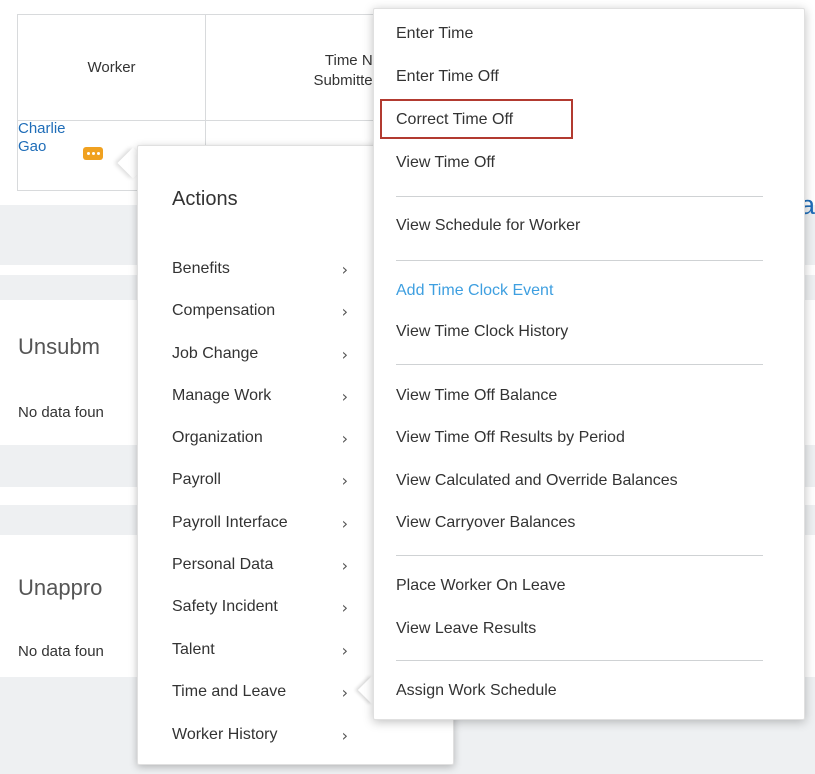  Describe the element at coordinates (537, 481) in the screenshot. I see `submenu-item-view-calculated-and-override-balances: View Calculated and Override Balances` at that location.